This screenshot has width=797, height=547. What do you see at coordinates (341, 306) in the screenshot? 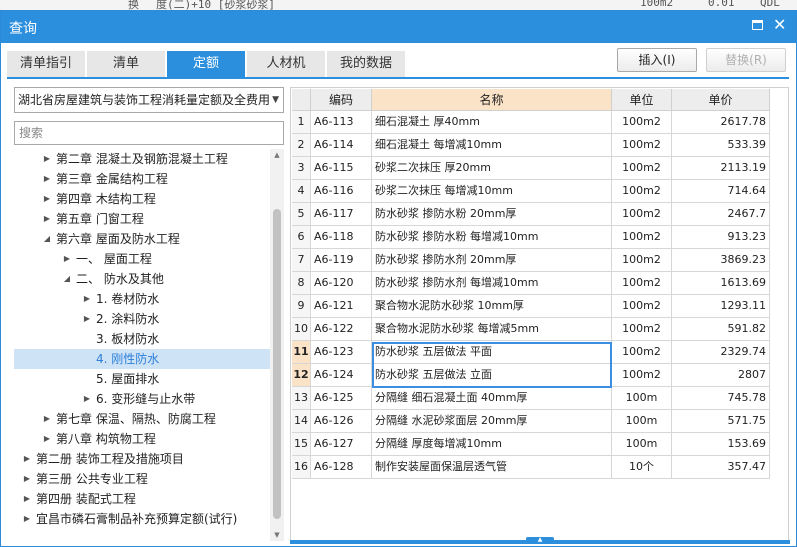
I see `quota-code: A6-121` at bounding box center [341, 306].